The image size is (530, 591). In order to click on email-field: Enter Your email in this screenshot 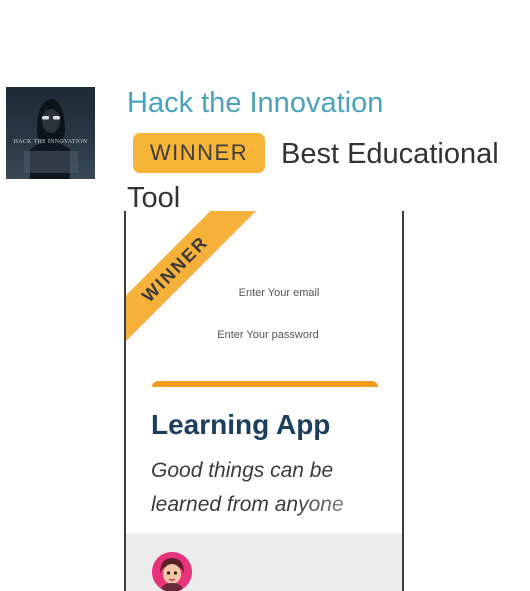, I will do `click(279, 293)`.